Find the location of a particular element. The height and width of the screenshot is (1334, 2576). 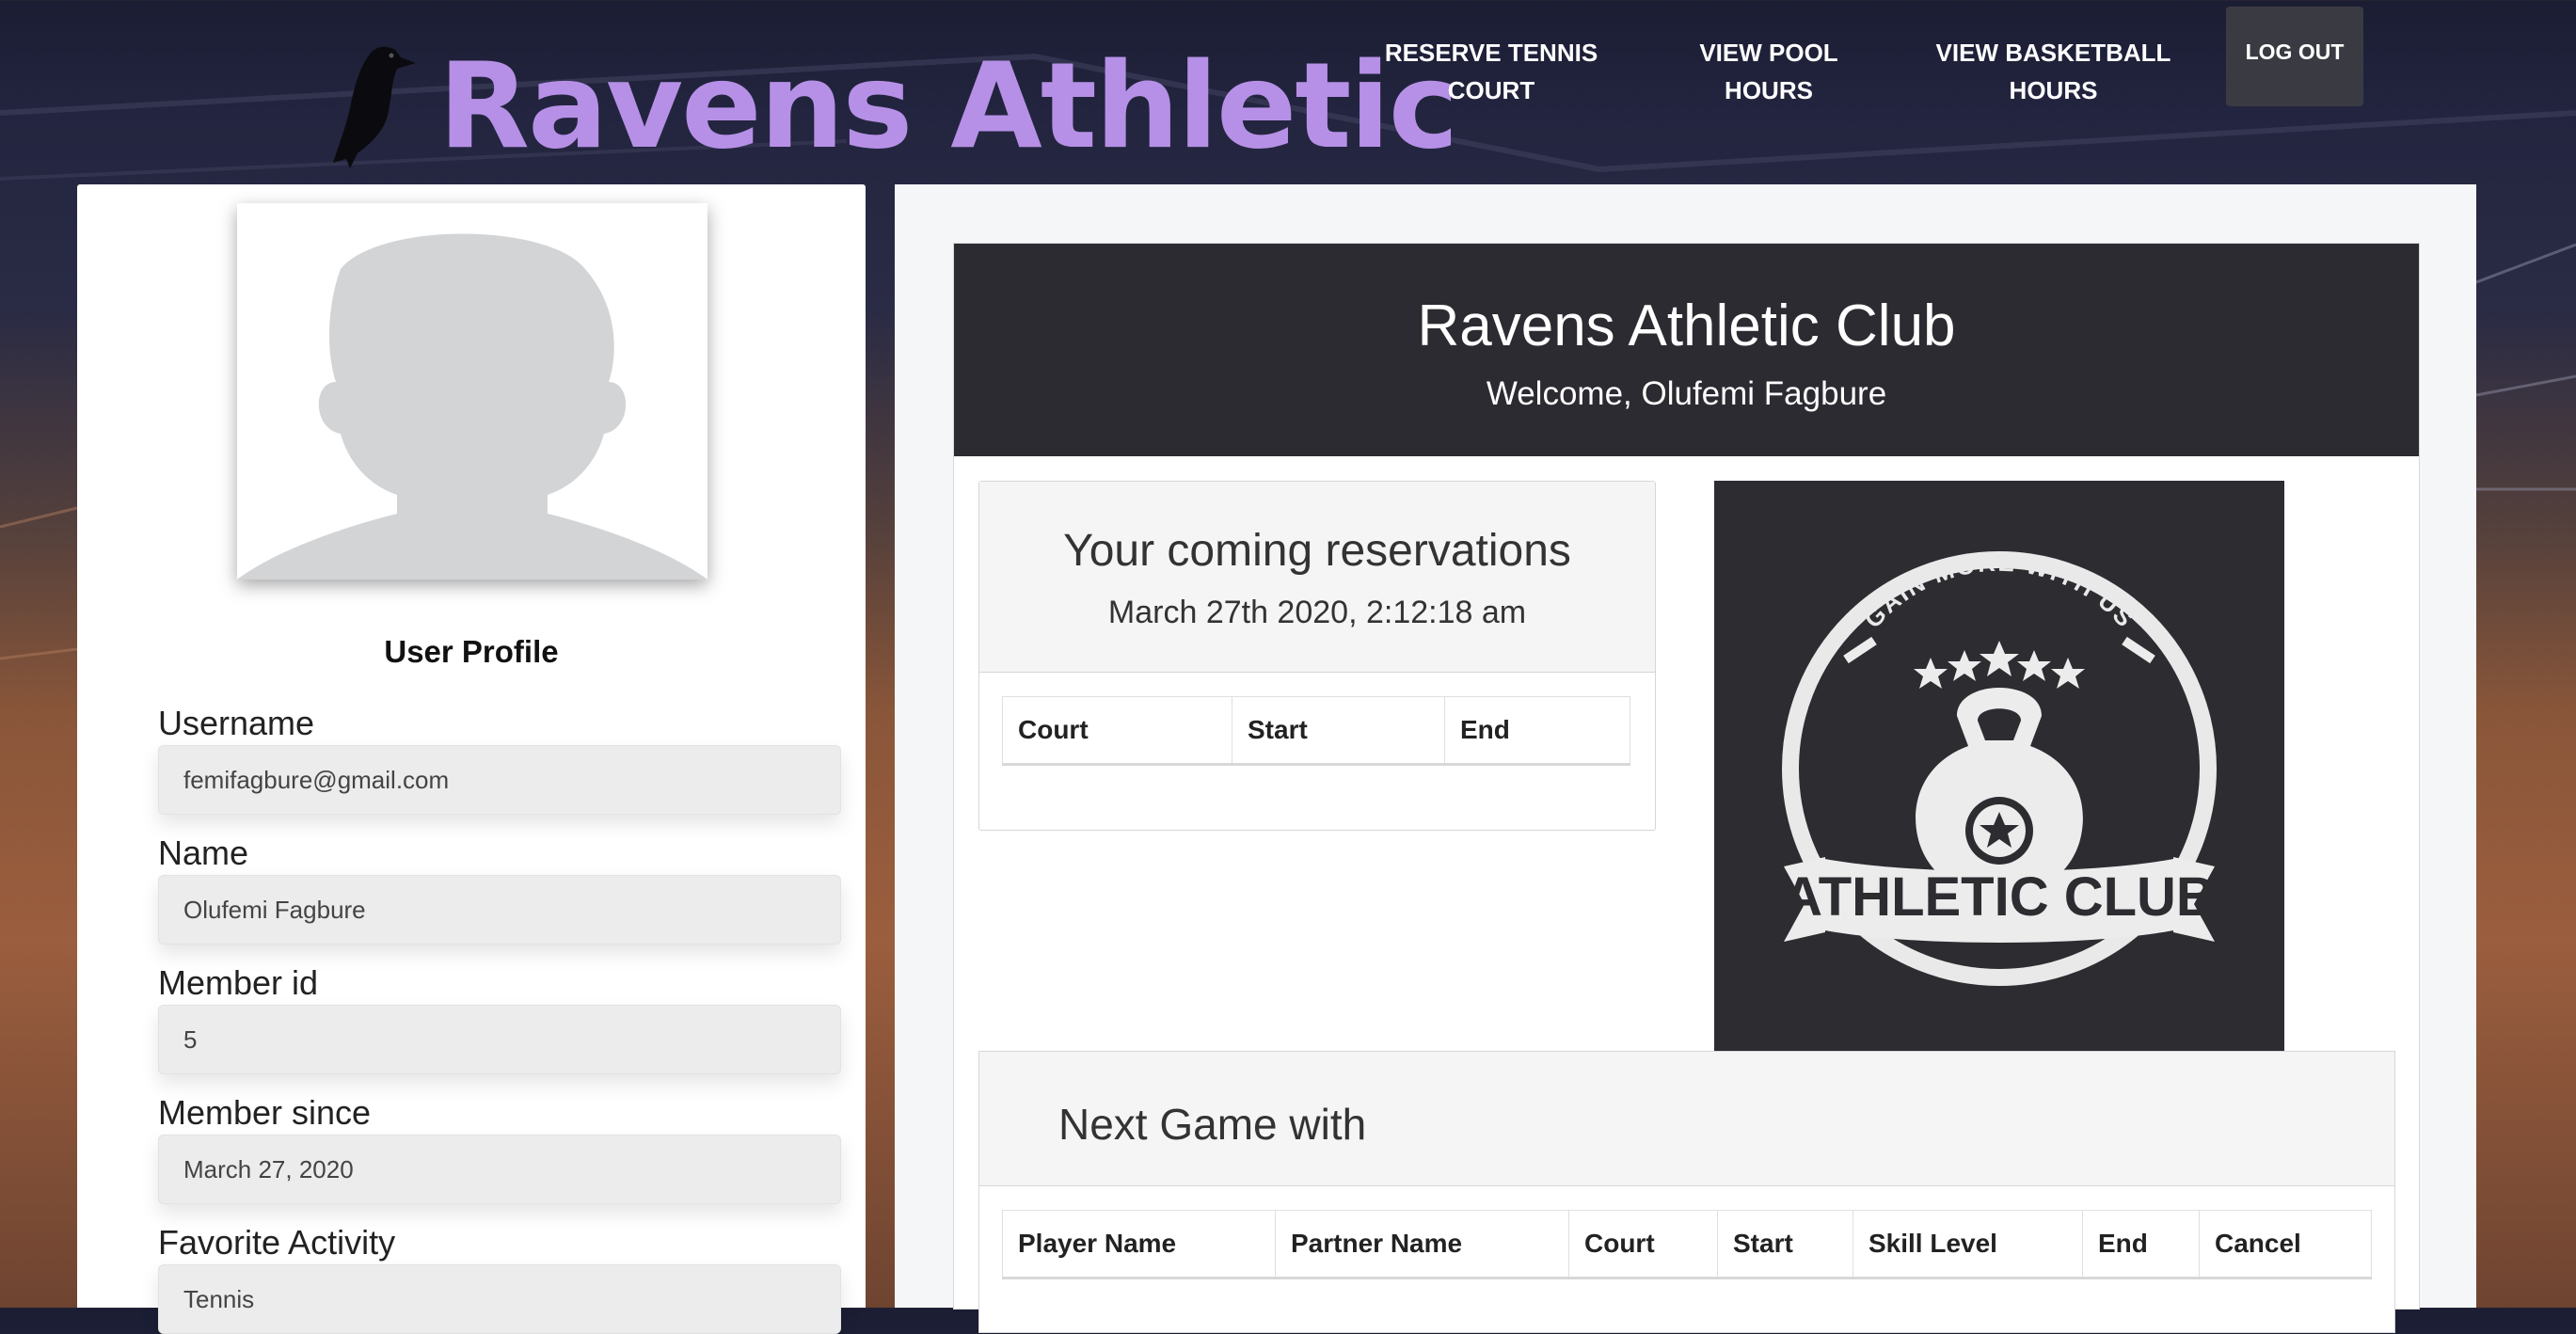

logout-button: LOG OUT is located at coordinates (2295, 56).